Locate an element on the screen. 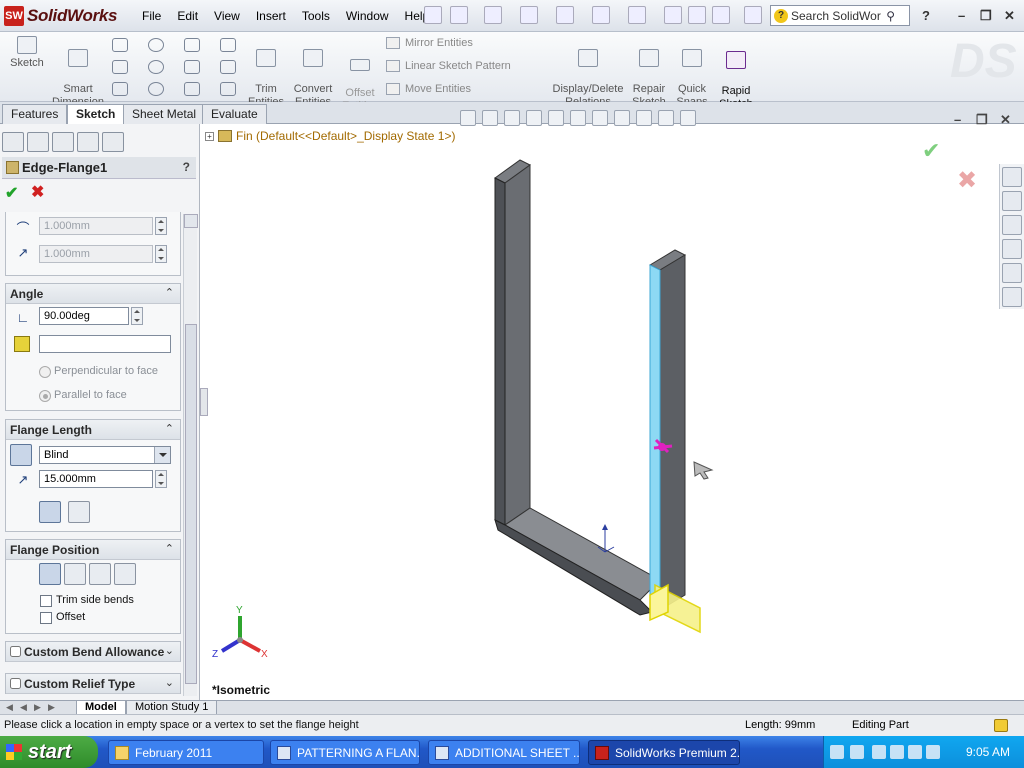  connection-tray-icon is located at coordinates (933, 752).